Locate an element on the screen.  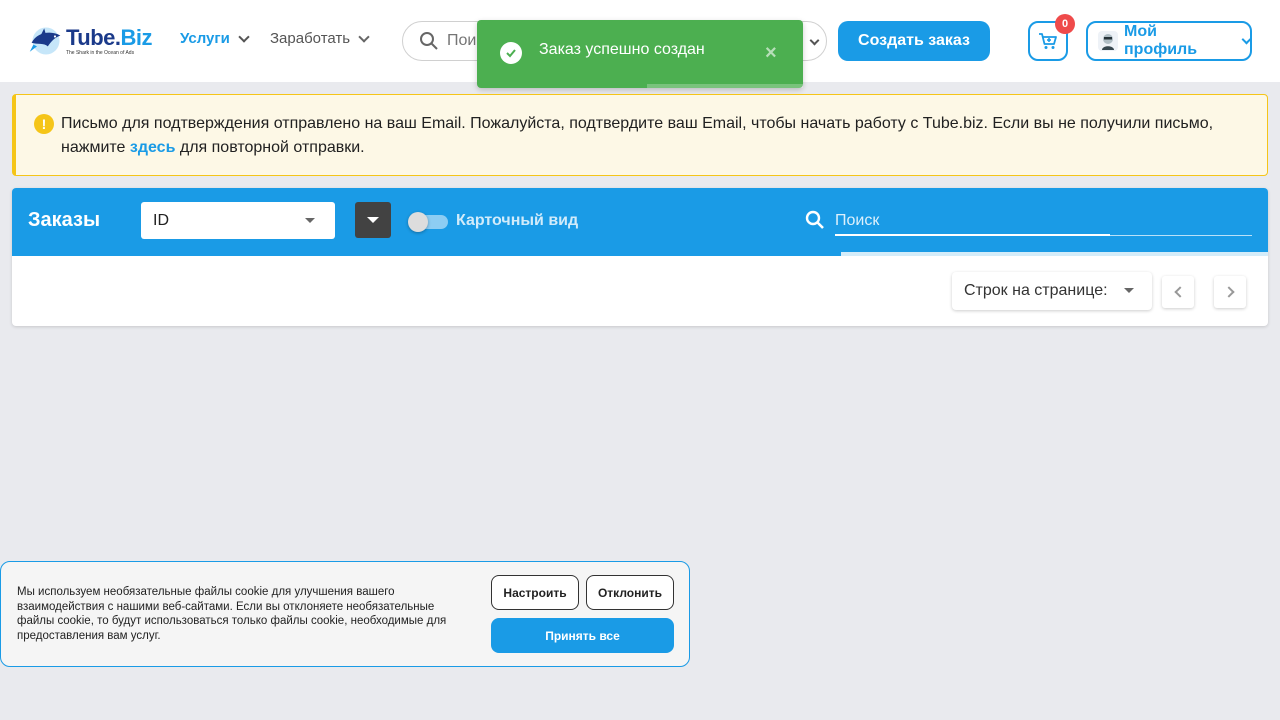
shark-logo-icon is located at coordinates (45, 41).